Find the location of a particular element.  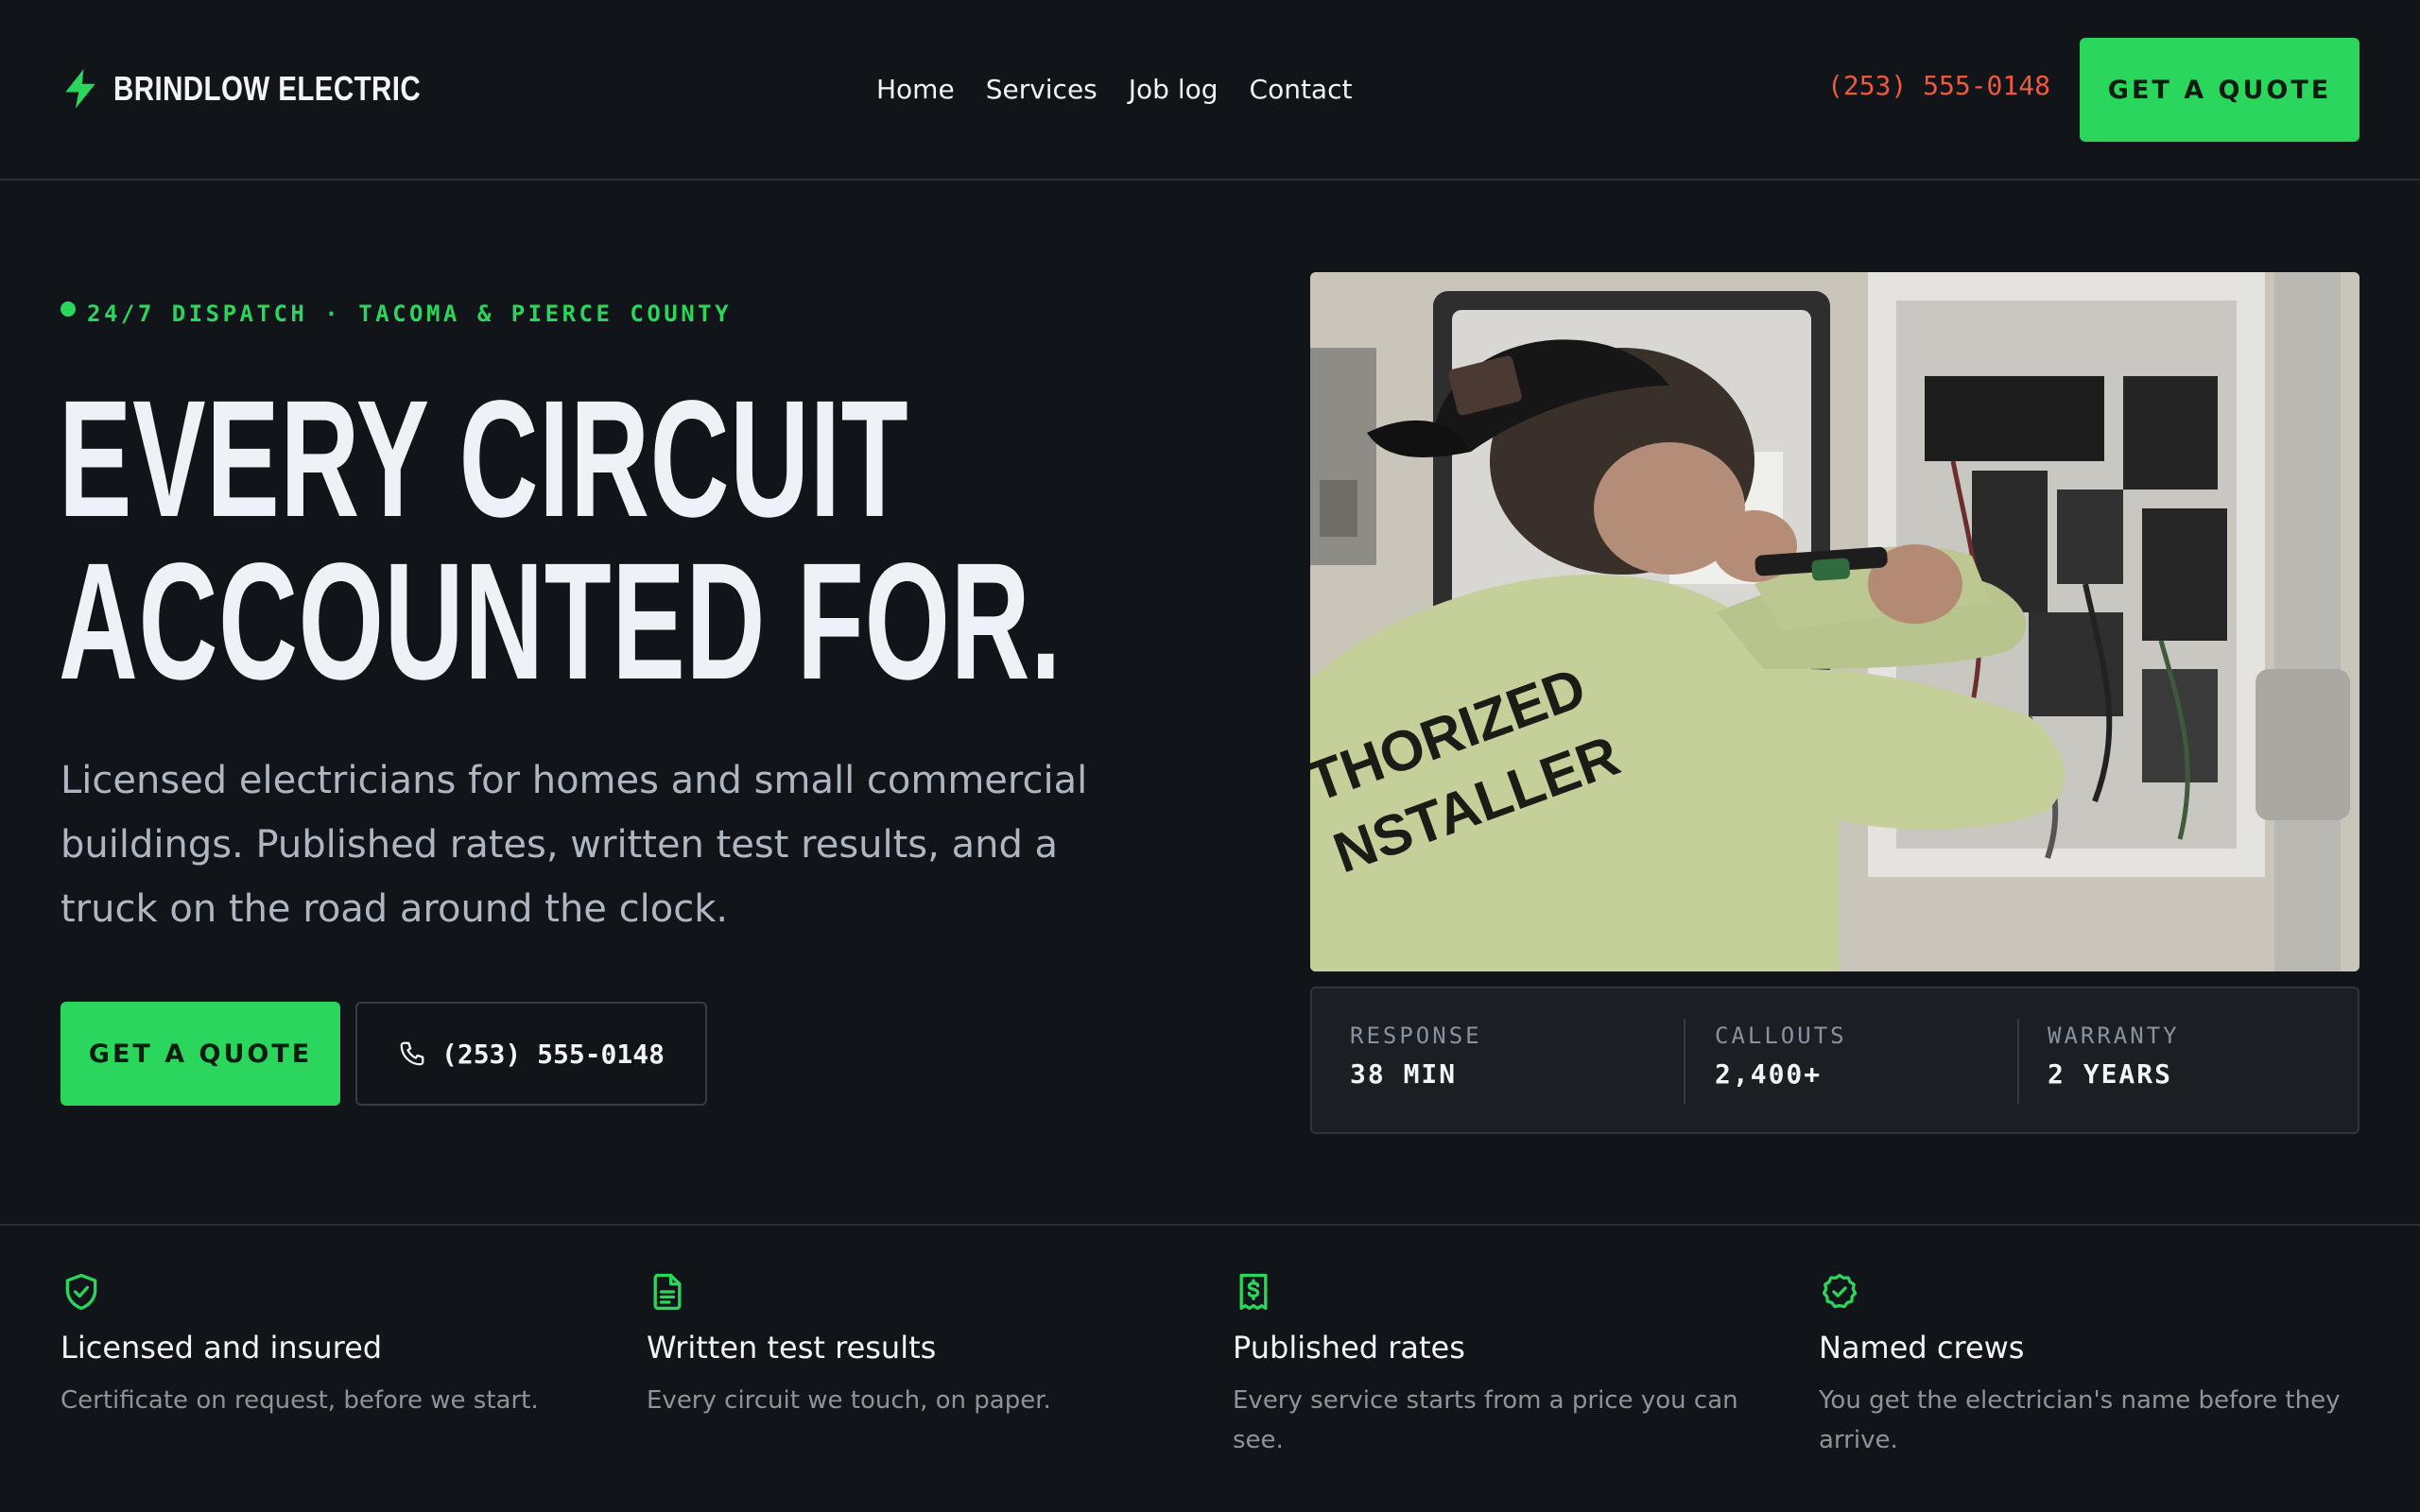

header-phone-link: (253) 555-0148 is located at coordinates (1938, 85).